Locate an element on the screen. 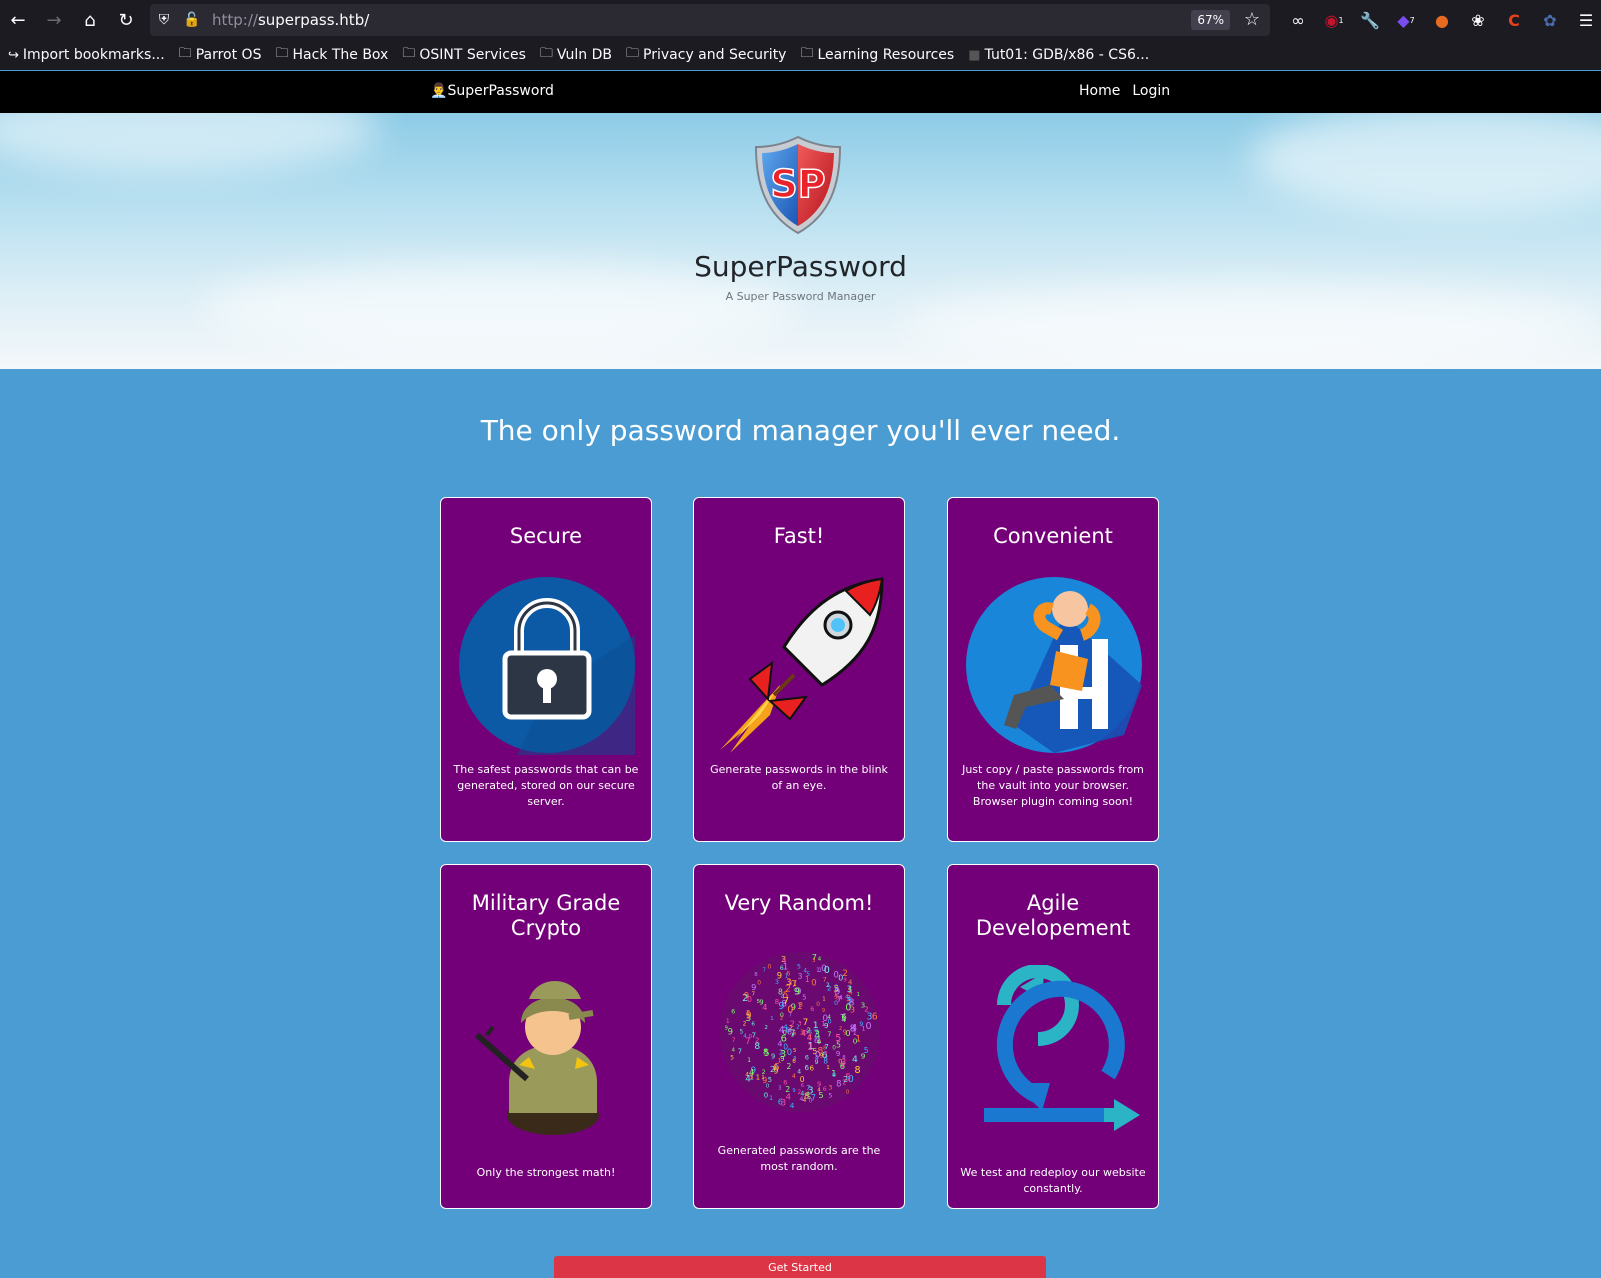 The image size is (1601, 1278). incognito-mask-icon: ∞ is located at coordinates (1298, 20).